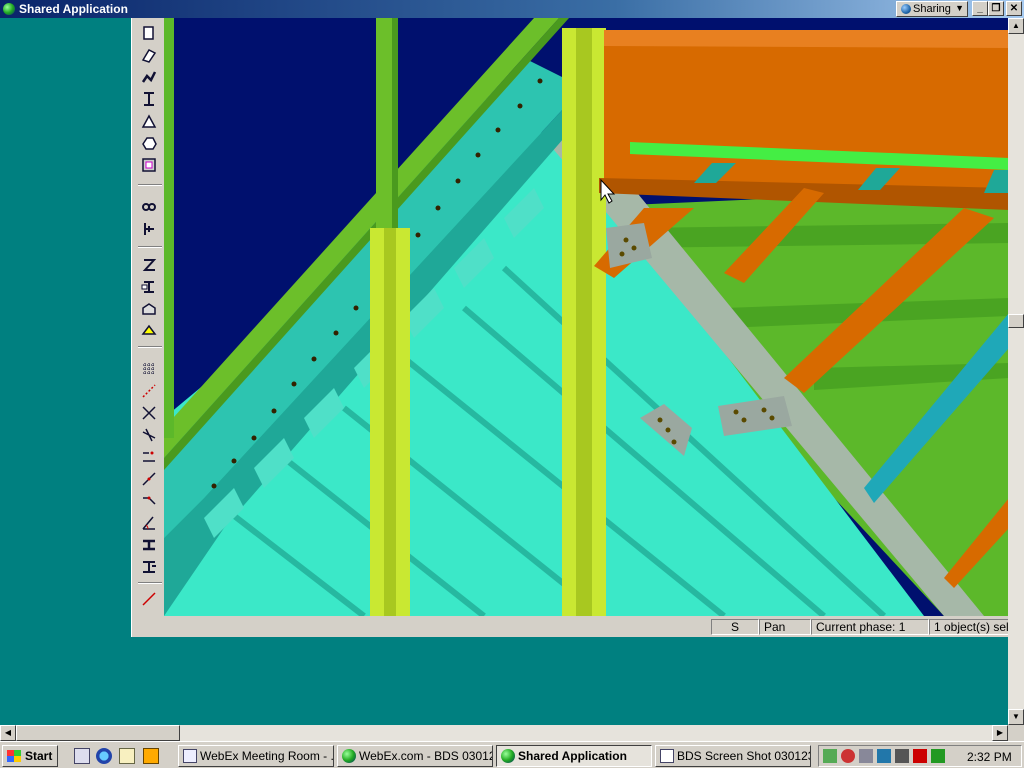 The image size is (1024, 768). I want to click on scroll-up-button: ▲, so click(1016, 26).